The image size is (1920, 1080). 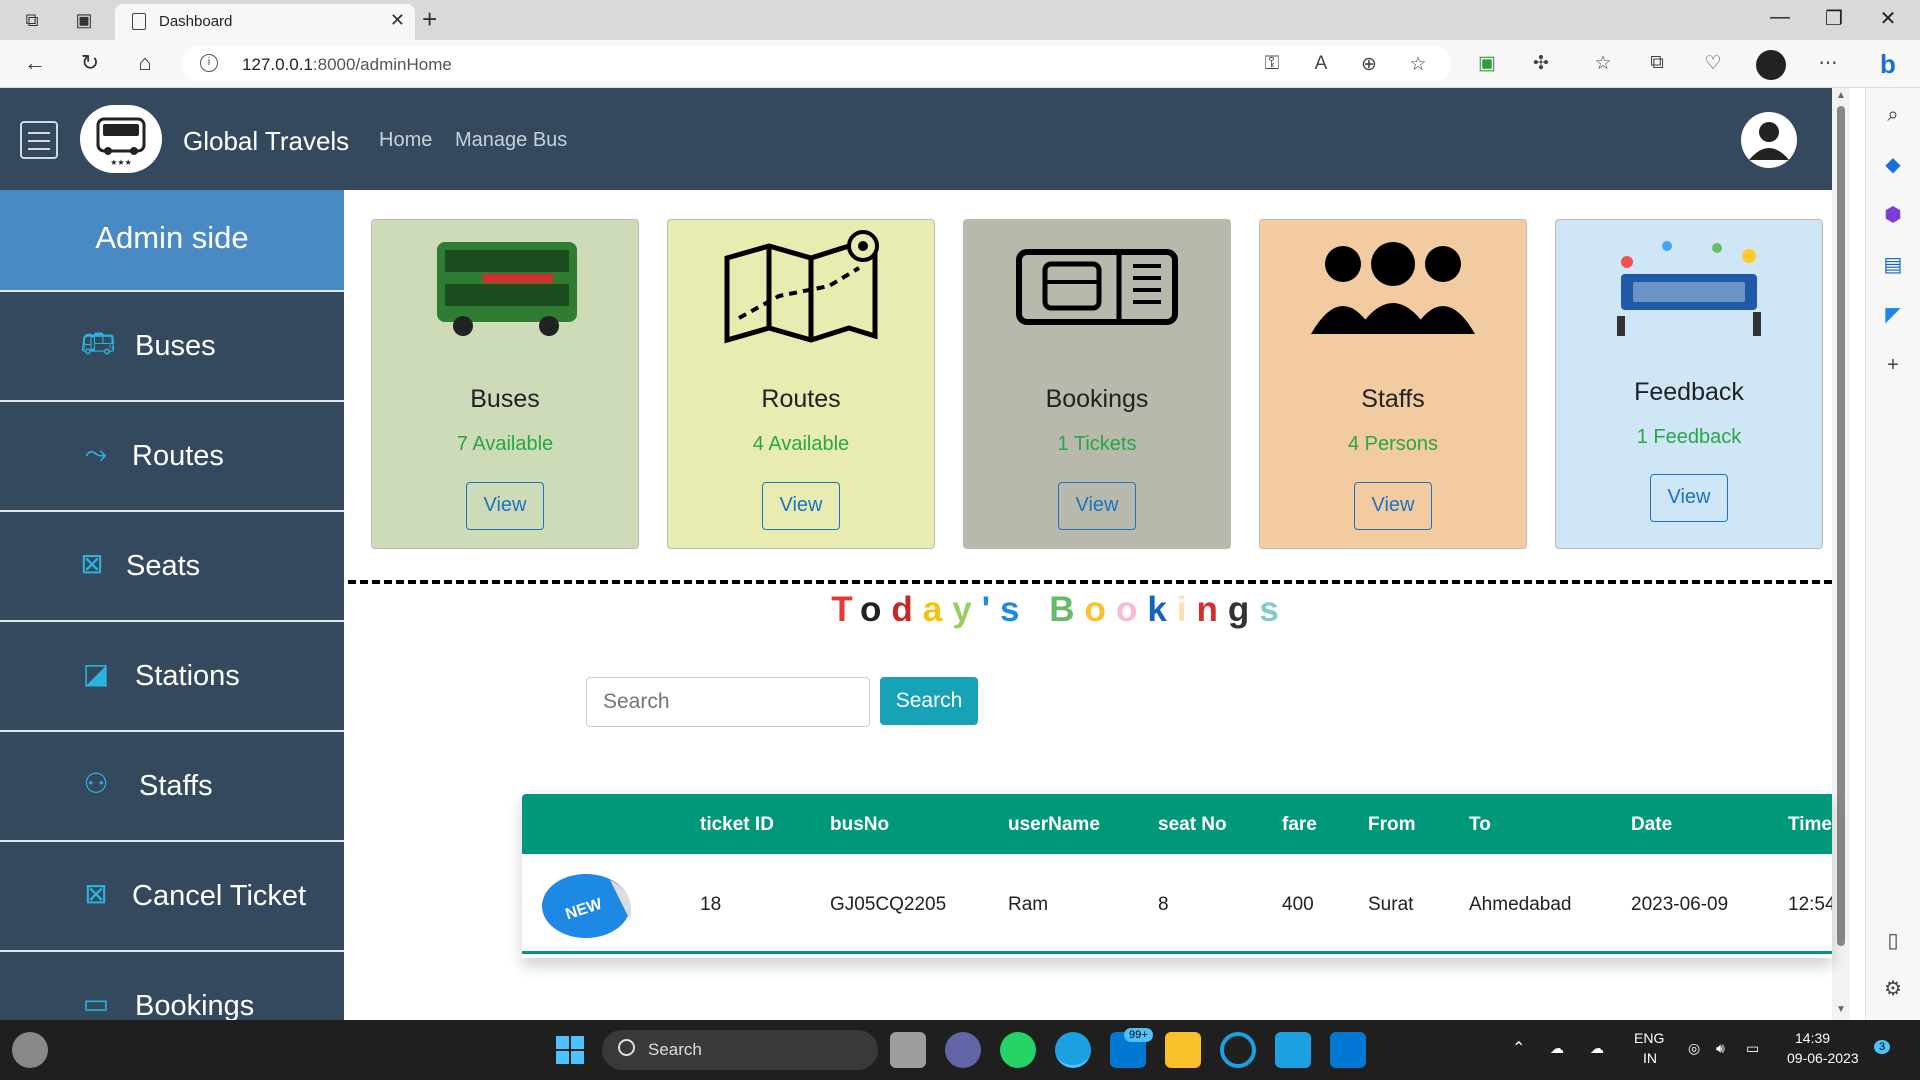 I want to click on sidebar-item-stations: ◪ Stations, so click(x=172, y=674).